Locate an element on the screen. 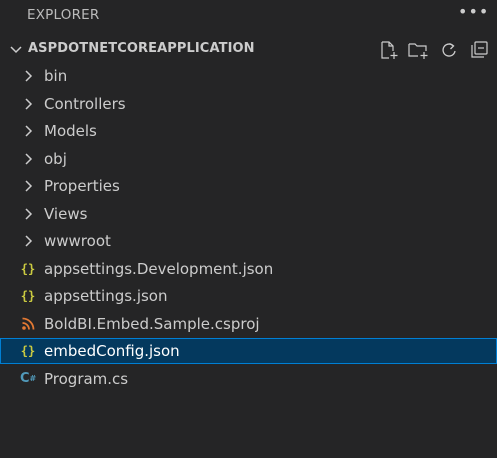 The width and height of the screenshot is (497, 458). tree-item-file: BoldBI.Embed.Sample.csproj is located at coordinates (248, 324).